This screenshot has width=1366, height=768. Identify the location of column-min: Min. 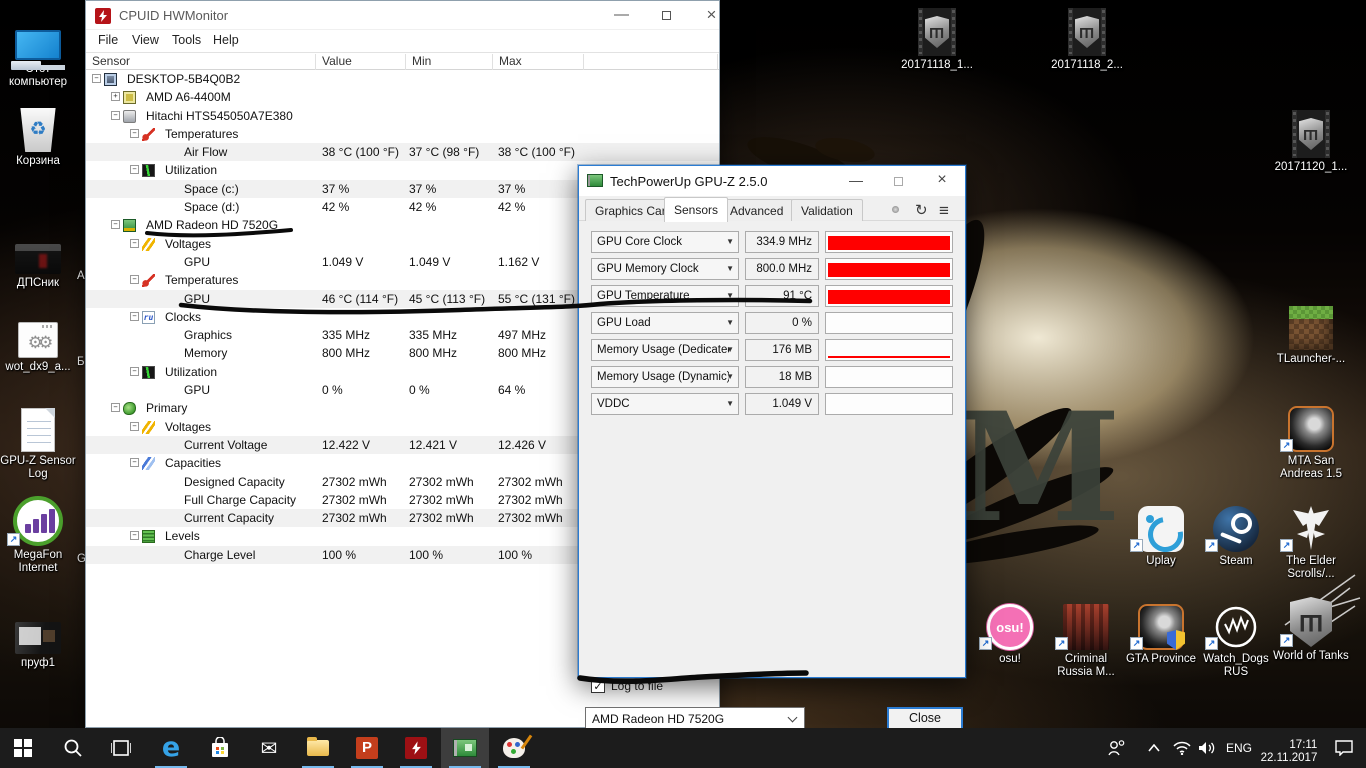
(449, 62).